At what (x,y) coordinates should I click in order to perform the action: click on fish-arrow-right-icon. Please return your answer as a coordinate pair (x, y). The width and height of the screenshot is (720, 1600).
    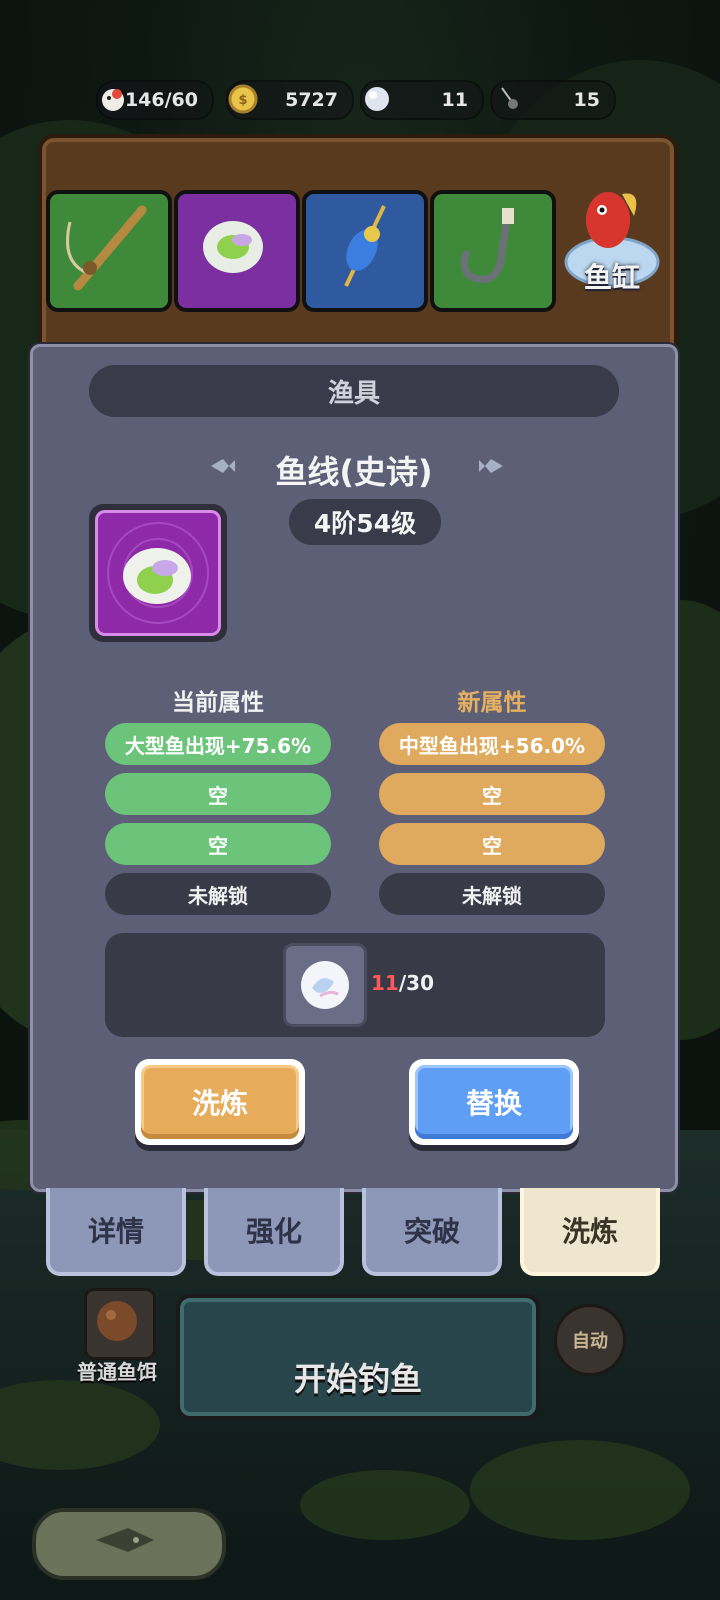
    Looking at the image, I should click on (491, 466).